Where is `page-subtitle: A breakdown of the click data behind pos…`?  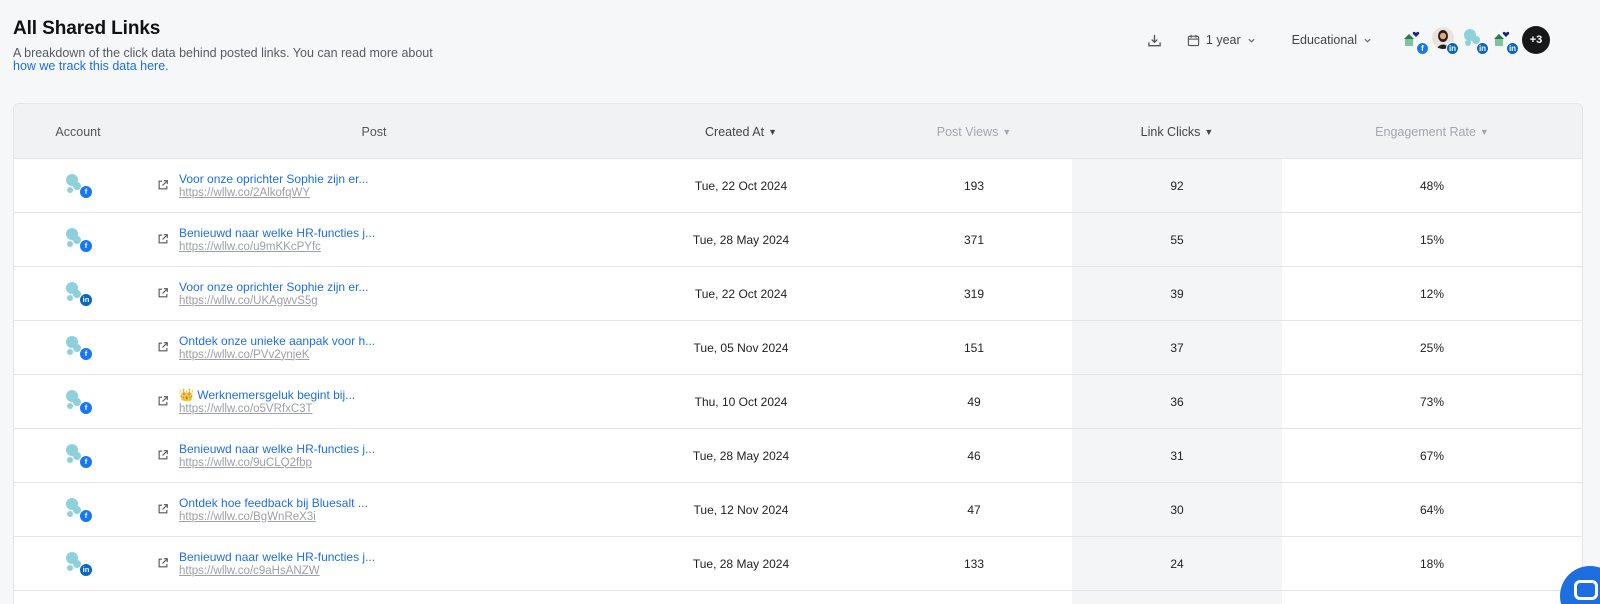
page-subtitle: A breakdown of the click data behind pos… is located at coordinates (248, 60).